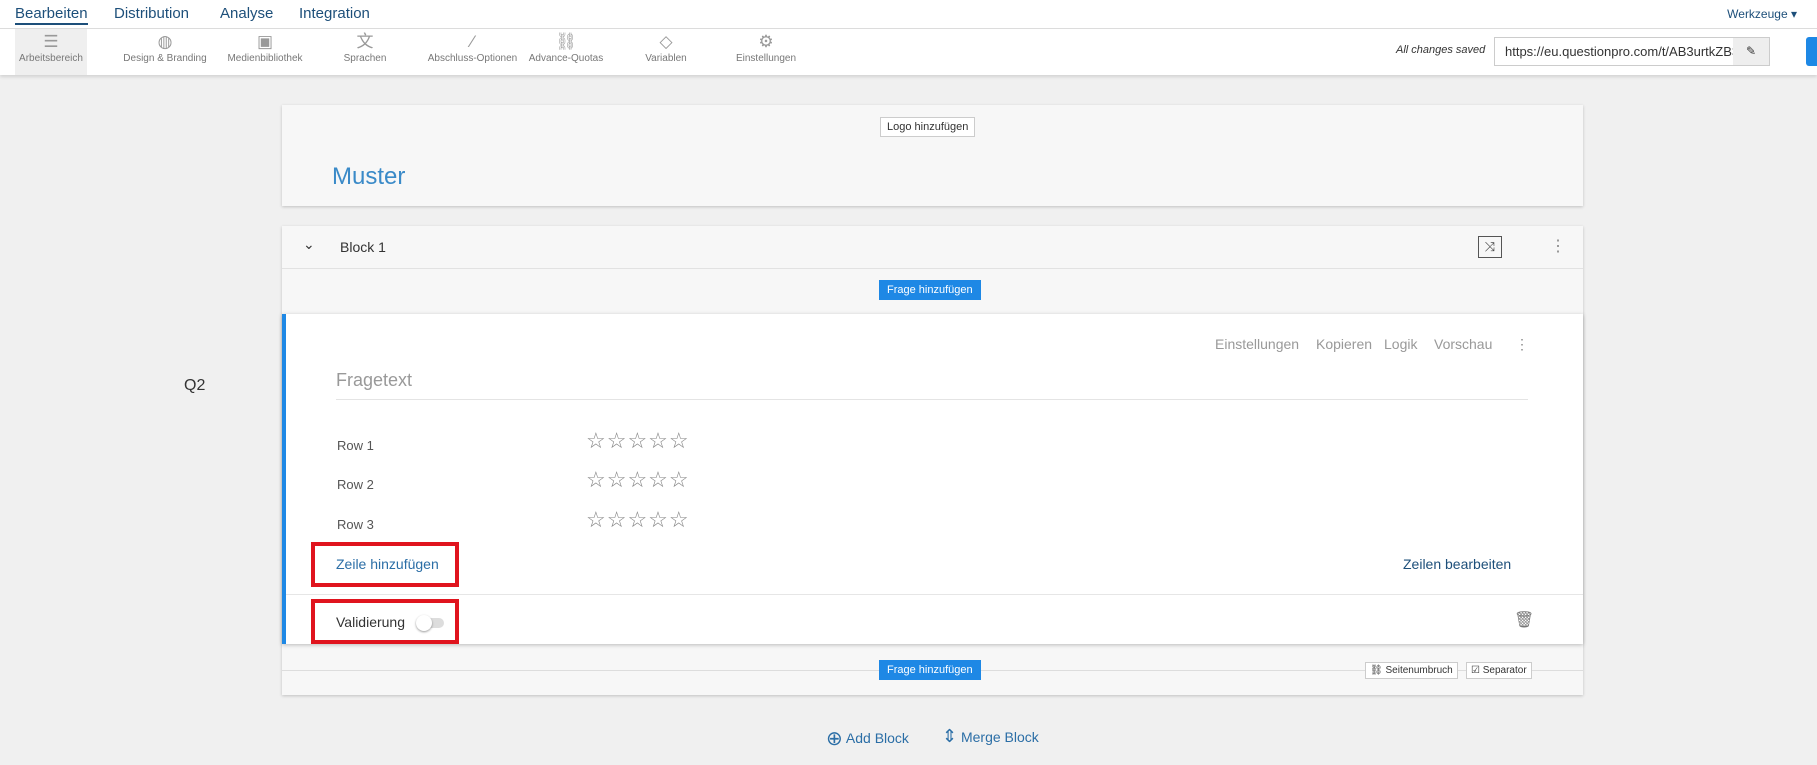 This screenshot has height=765, width=1817. Describe the element at coordinates (766, 41) in the screenshot. I see `gear-icon: ⚙` at that location.